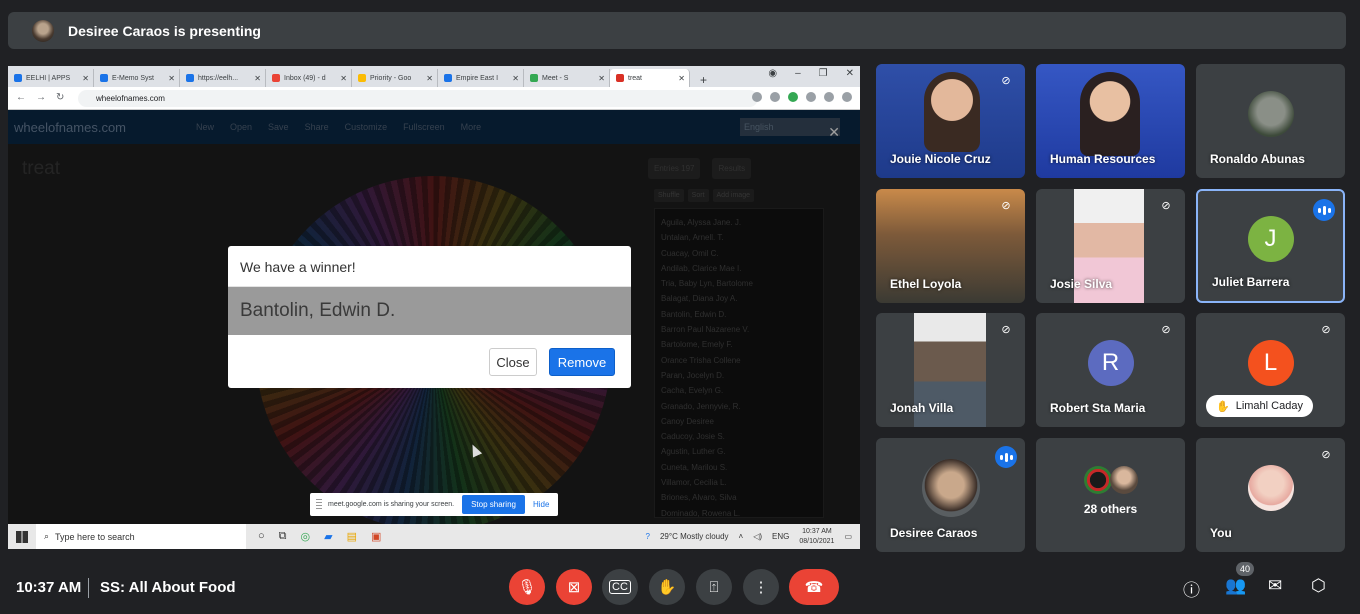  I want to click on close-button: Close, so click(513, 362).